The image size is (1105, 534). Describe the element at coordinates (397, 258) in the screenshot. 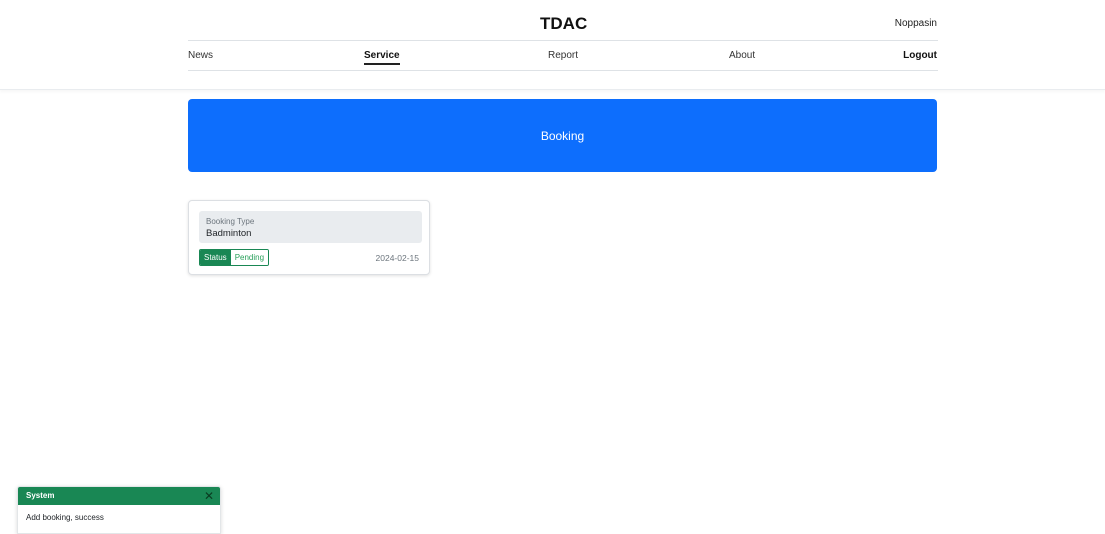

I see `booking-date: 2024-02-15` at that location.